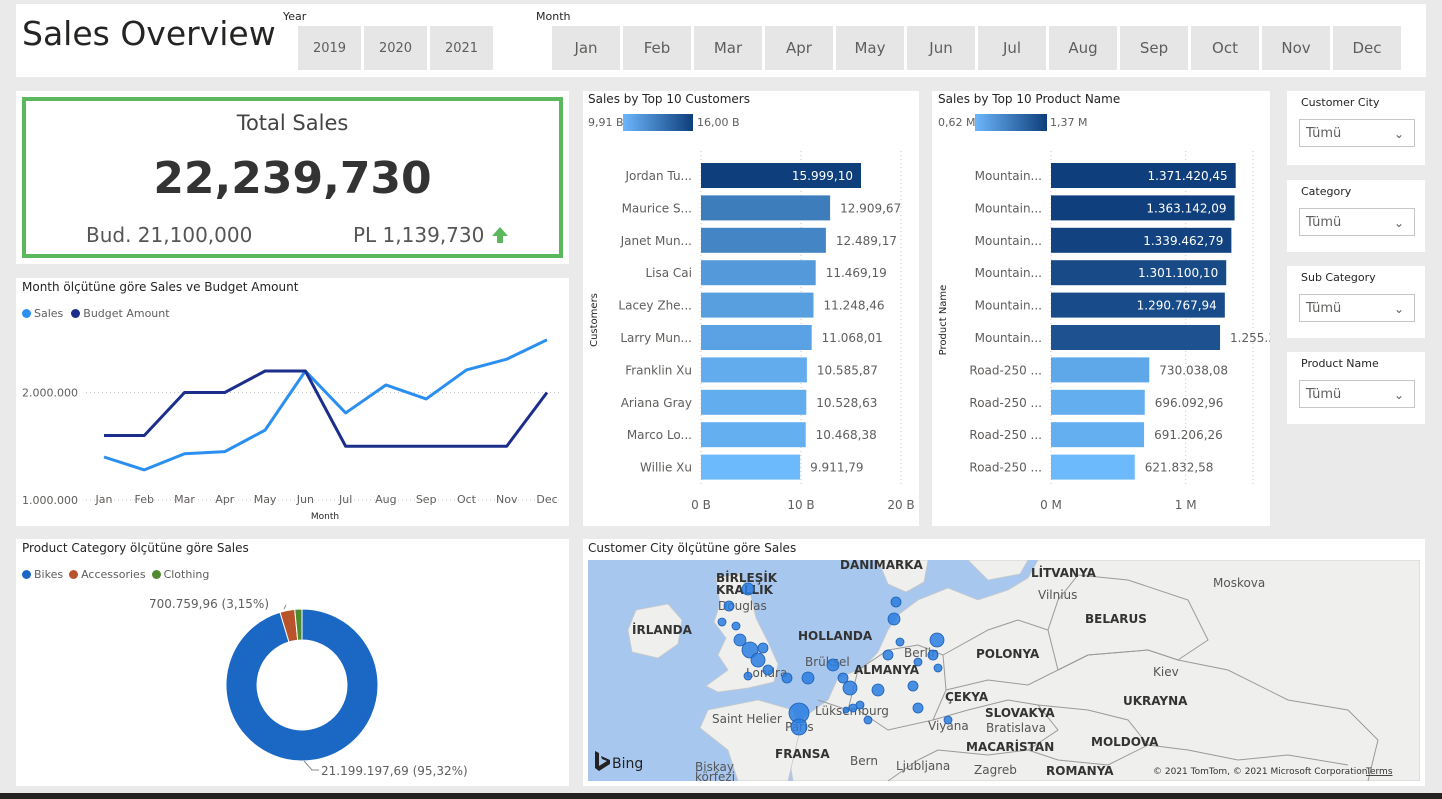 The height and width of the screenshot is (799, 1442). I want to click on line-series-sales, so click(325, 405).